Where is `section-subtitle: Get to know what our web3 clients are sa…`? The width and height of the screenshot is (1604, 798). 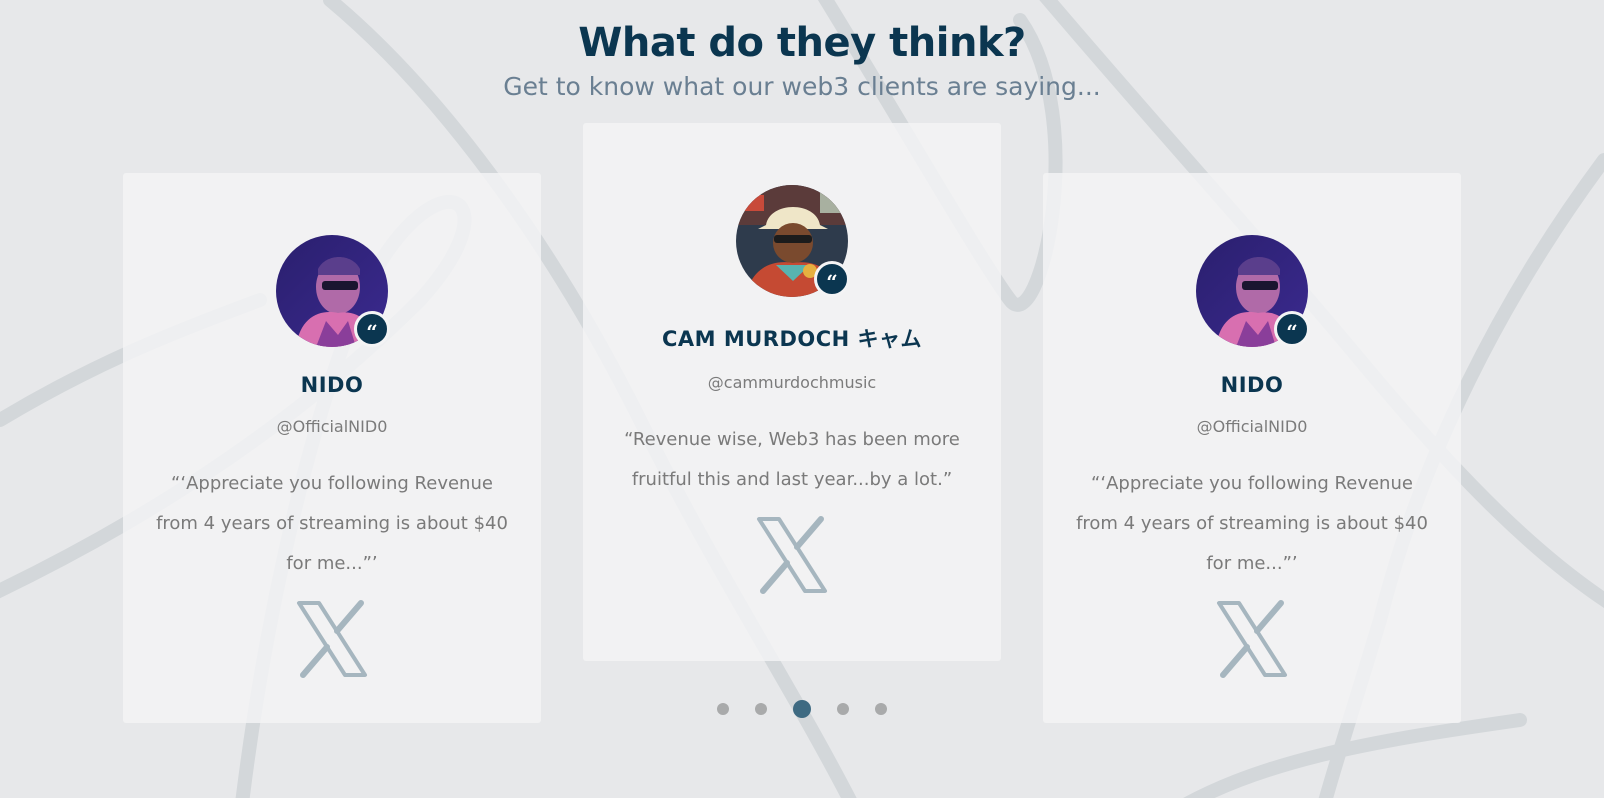 section-subtitle: Get to know what our web3 clients are sa… is located at coordinates (802, 86).